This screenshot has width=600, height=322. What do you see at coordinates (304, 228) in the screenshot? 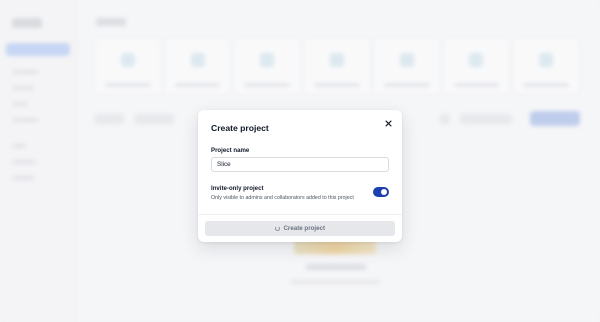
I see `create-project-label: Create project` at bounding box center [304, 228].